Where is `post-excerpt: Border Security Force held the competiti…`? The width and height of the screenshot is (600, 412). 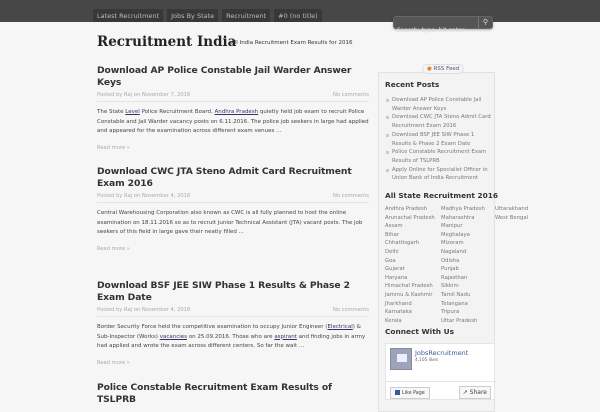 post-excerpt: Border Security Force held the competiti… is located at coordinates (233, 337).